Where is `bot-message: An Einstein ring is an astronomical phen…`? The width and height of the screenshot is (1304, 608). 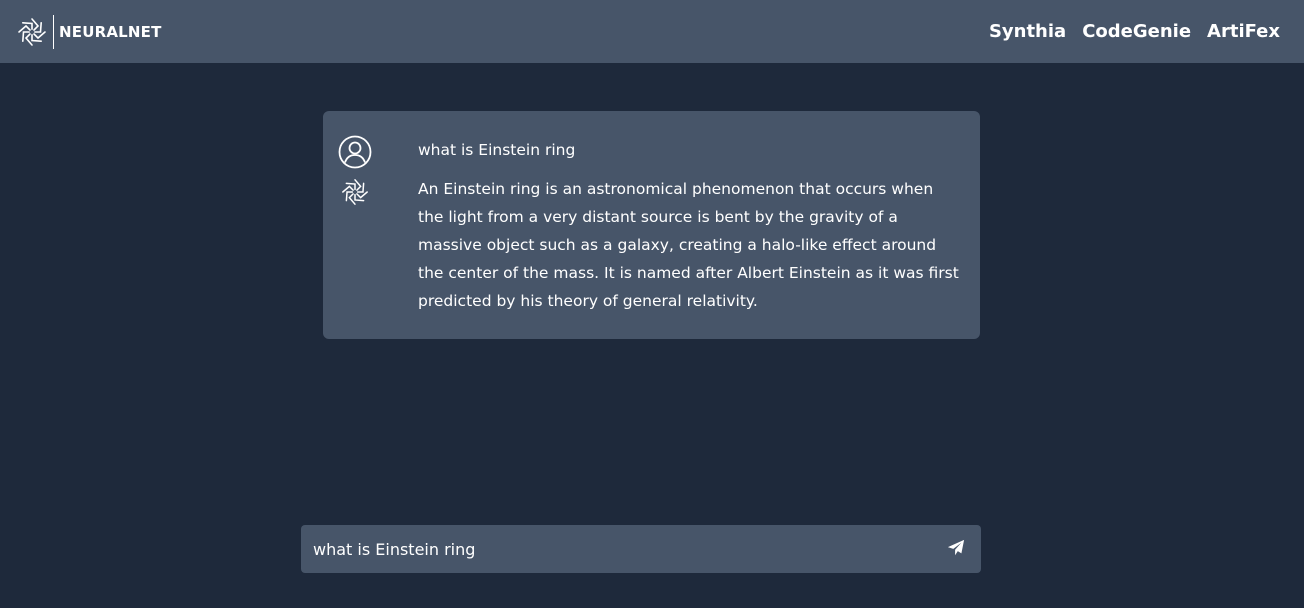
bot-message: An Einstein ring is an astronomical phen… is located at coordinates (651, 250).